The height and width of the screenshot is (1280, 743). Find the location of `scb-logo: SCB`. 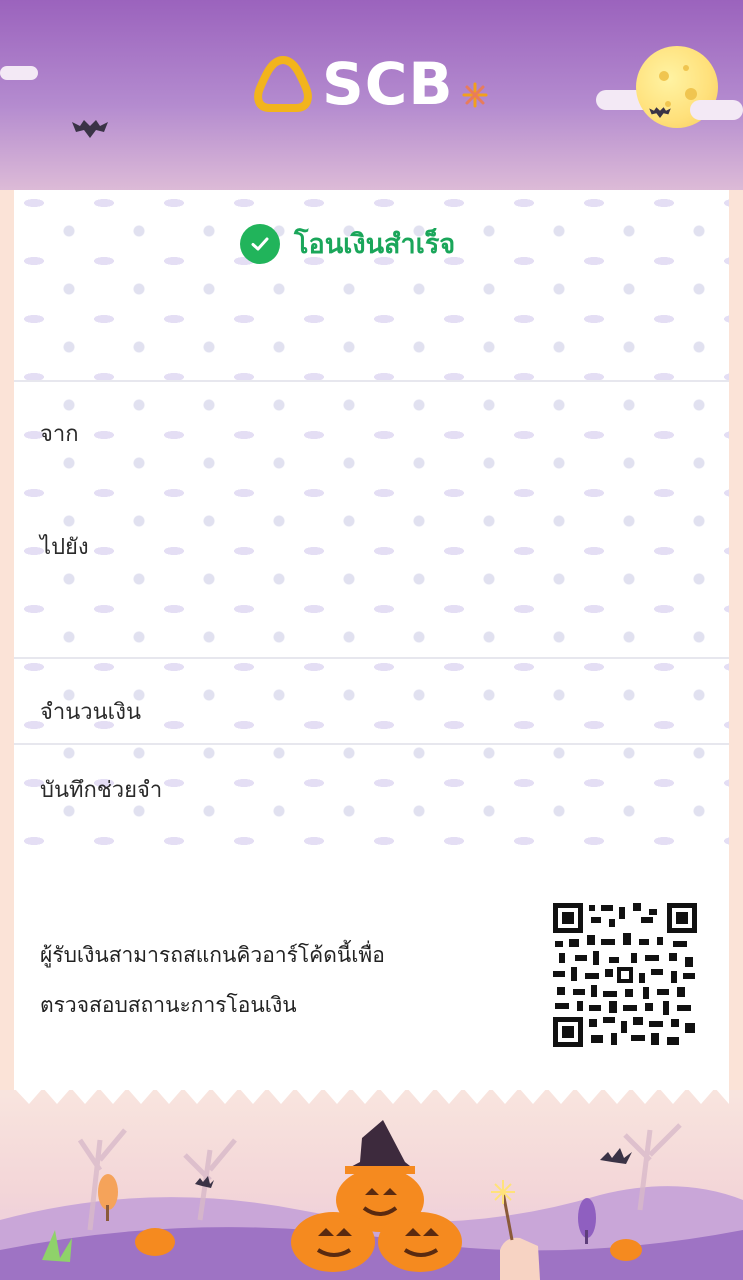

scb-logo: SCB is located at coordinates (372, 84).